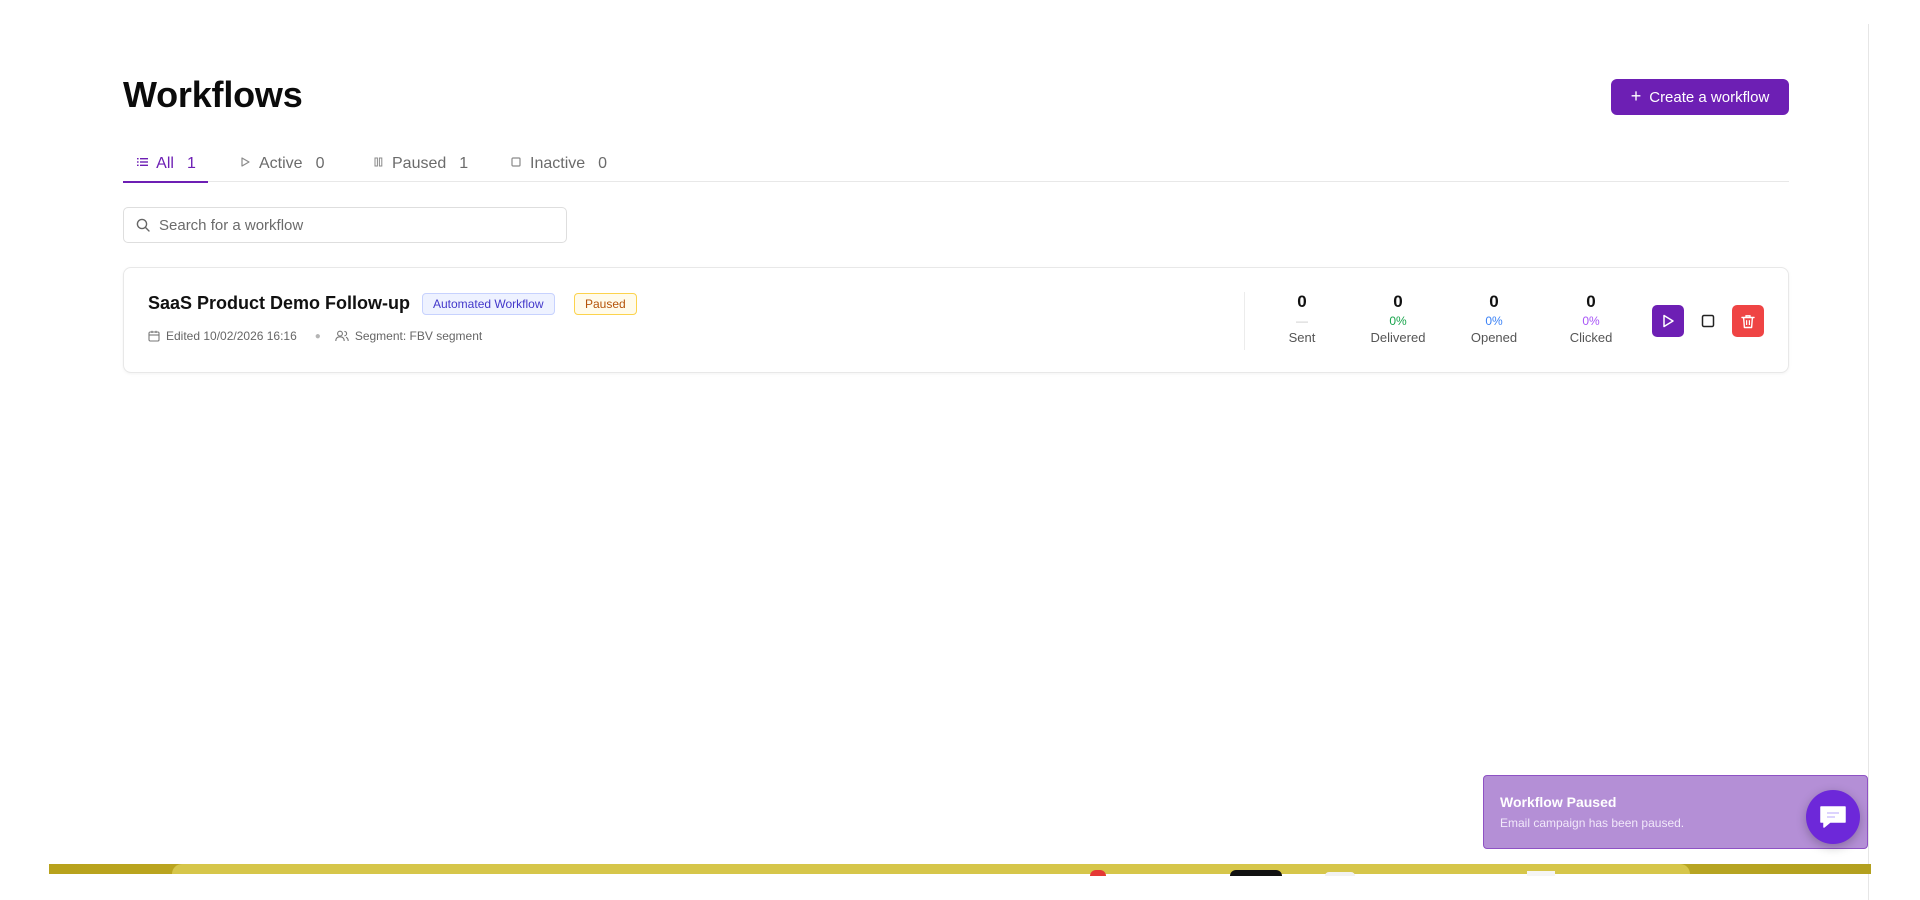 This screenshot has width=1920, height=900. Describe the element at coordinates (1302, 301) in the screenshot. I see `stat-sent-value: 0` at that location.